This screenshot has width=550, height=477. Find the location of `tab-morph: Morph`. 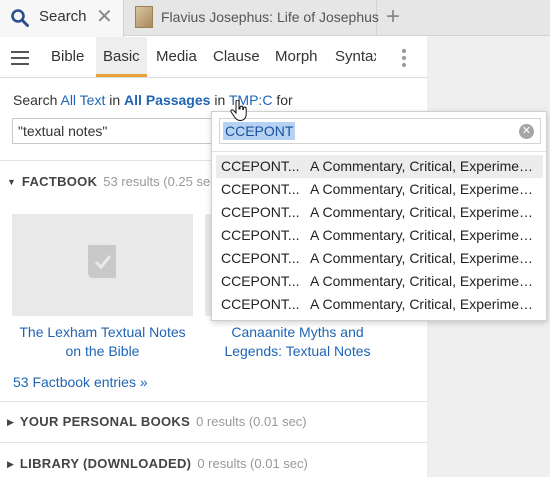

tab-morph: Morph is located at coordinates (296, 57).